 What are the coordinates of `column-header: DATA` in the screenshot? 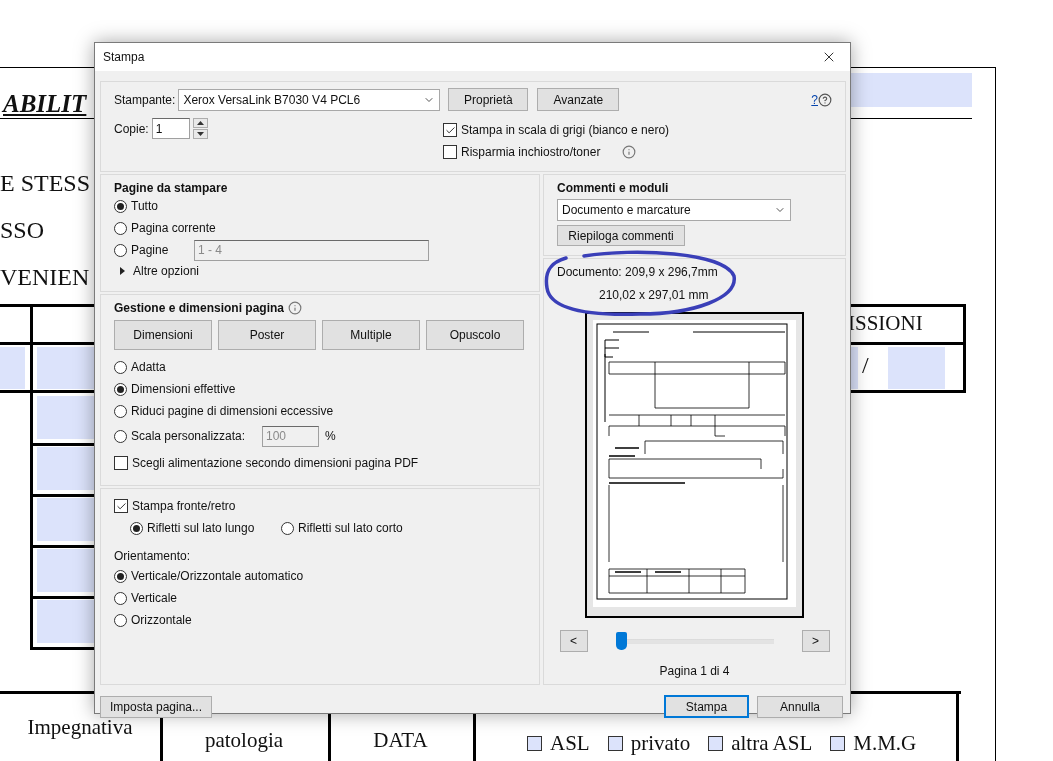 It's located at (400, 740).